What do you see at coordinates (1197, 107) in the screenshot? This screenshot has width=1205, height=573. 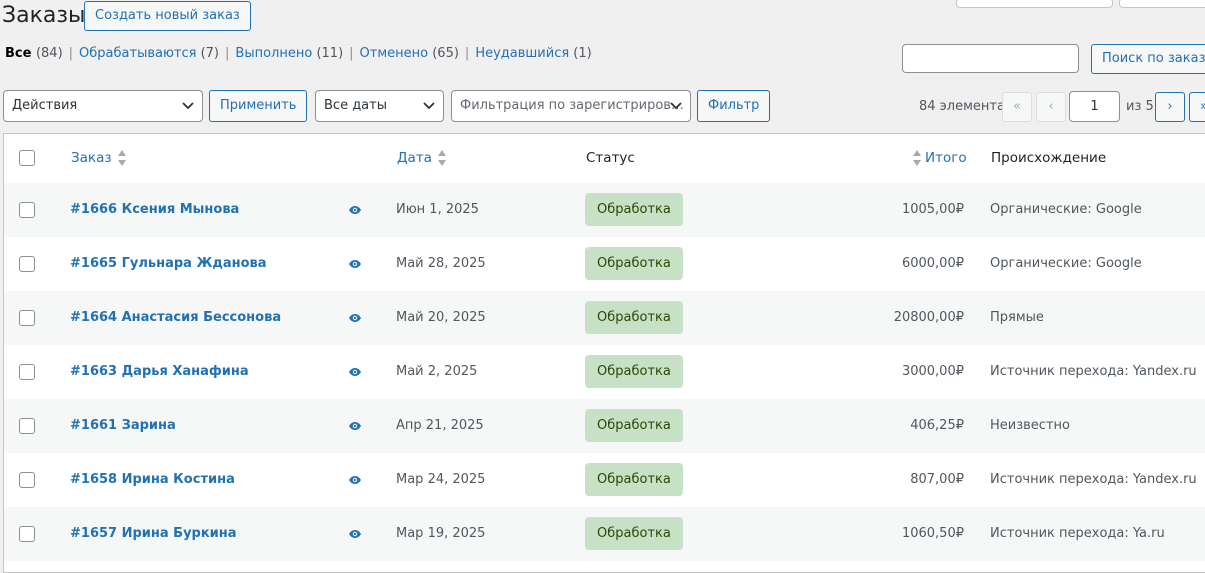 I see `last-page-button: »` at bounding box center [1197, 107].